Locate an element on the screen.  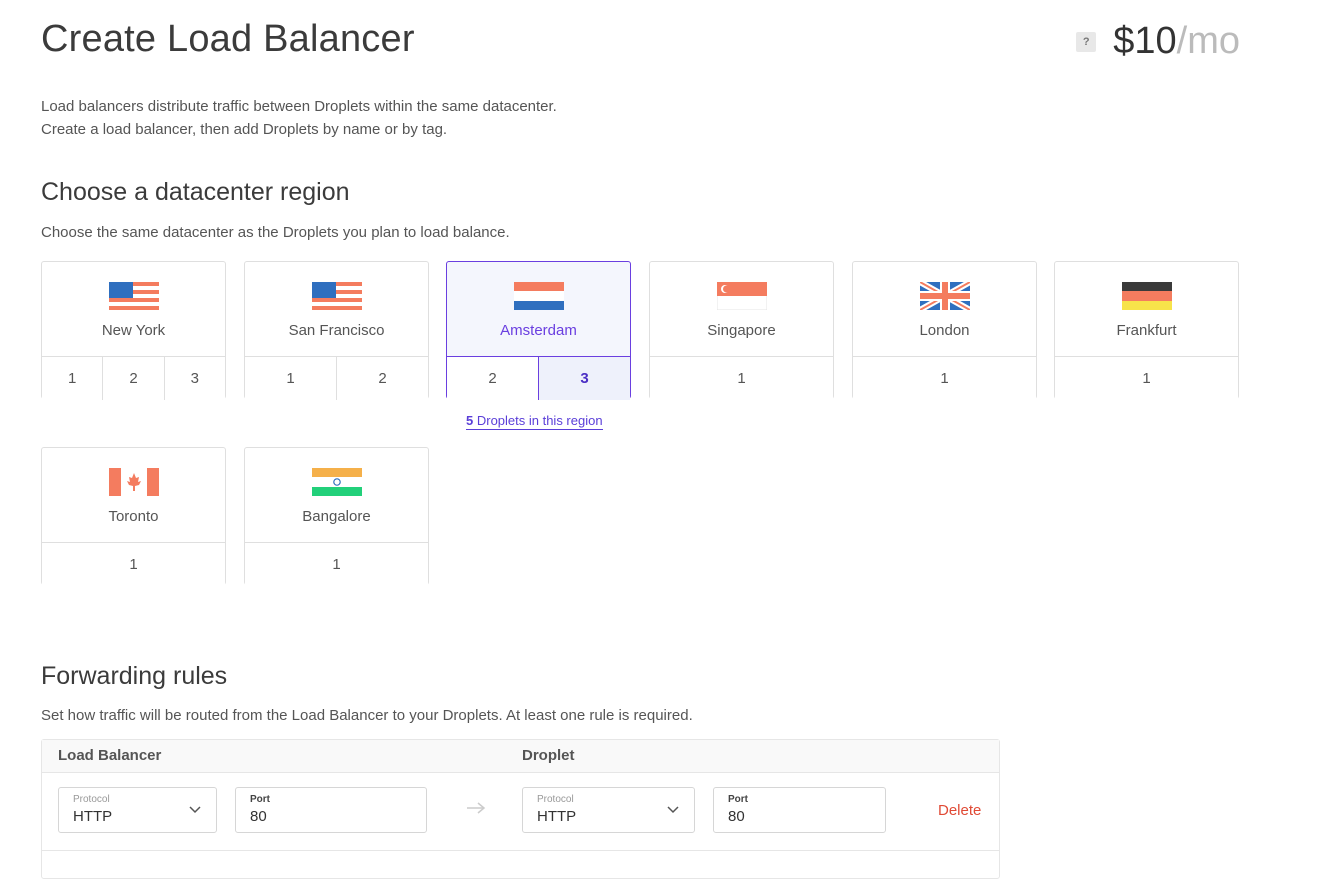
region-card-new-york: New York 1 2 3 is located at coordinates (133, 330).